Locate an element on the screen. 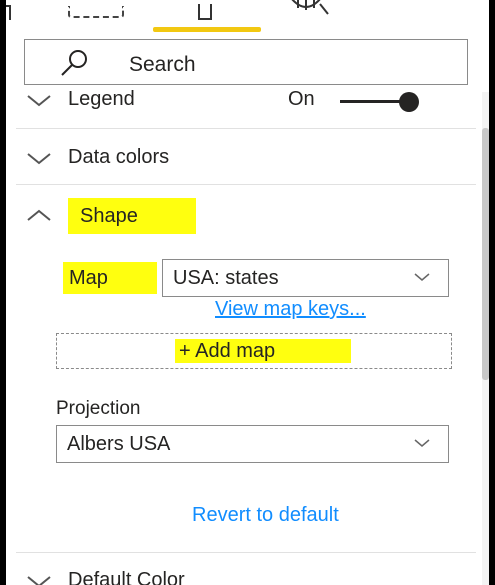 This screenshot has width=495, height=585. search-placeholder: Search is located at coordinates (162, 64).